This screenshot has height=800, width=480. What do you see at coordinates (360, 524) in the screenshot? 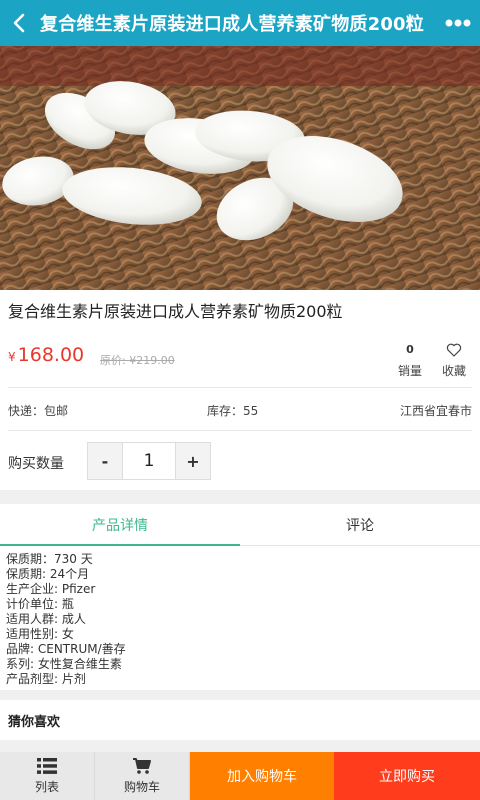
I see `tab-comments: 评论` at bounding box center [360, 524].